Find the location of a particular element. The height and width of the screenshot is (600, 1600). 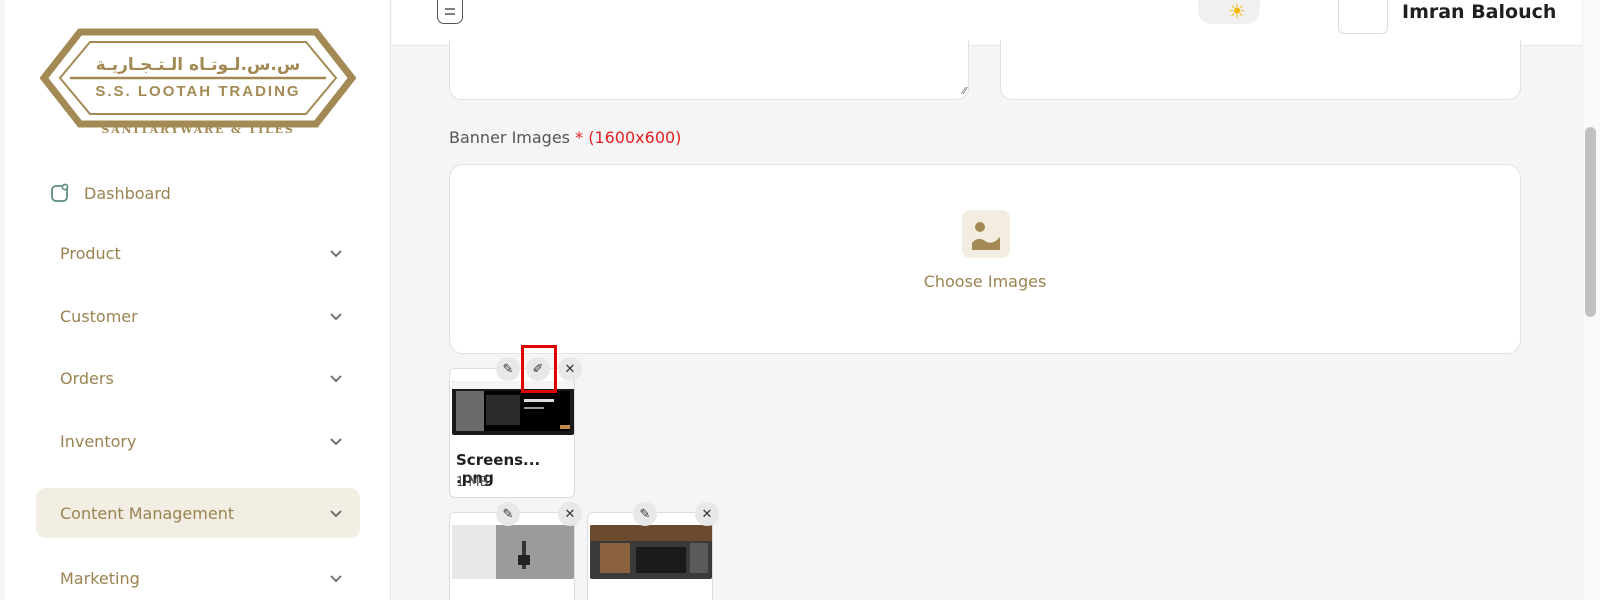

file-size: 1 MB is located at coordinates (472, 482).